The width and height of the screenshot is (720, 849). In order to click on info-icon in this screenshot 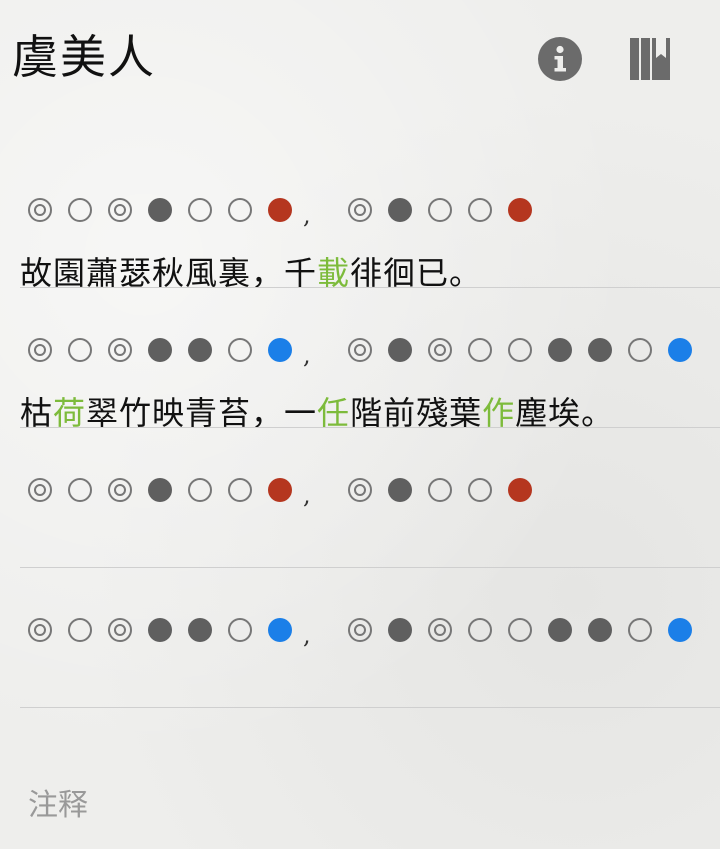, I will do `click(560, 59)`.